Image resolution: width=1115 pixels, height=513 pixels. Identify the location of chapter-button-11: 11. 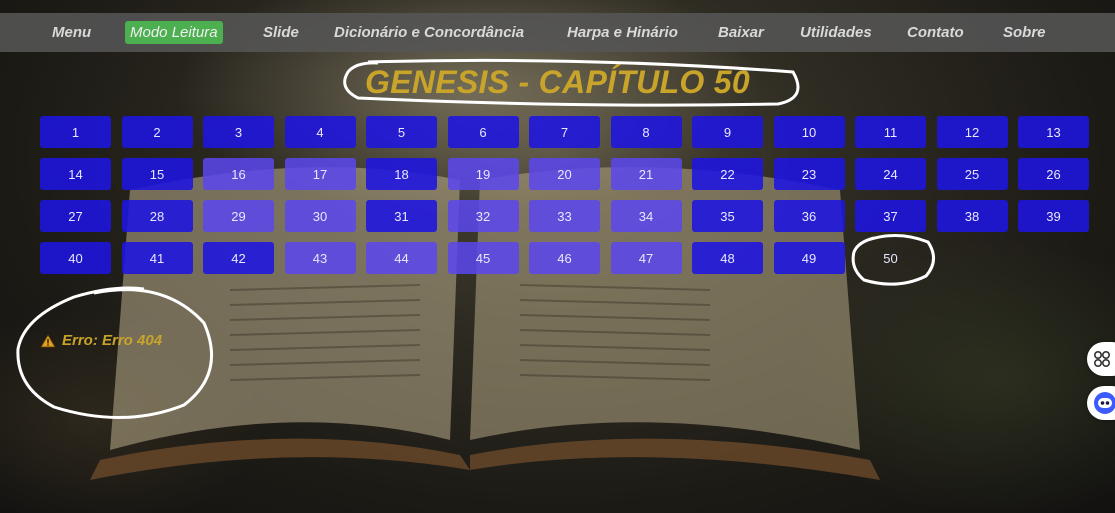
(890, 132).